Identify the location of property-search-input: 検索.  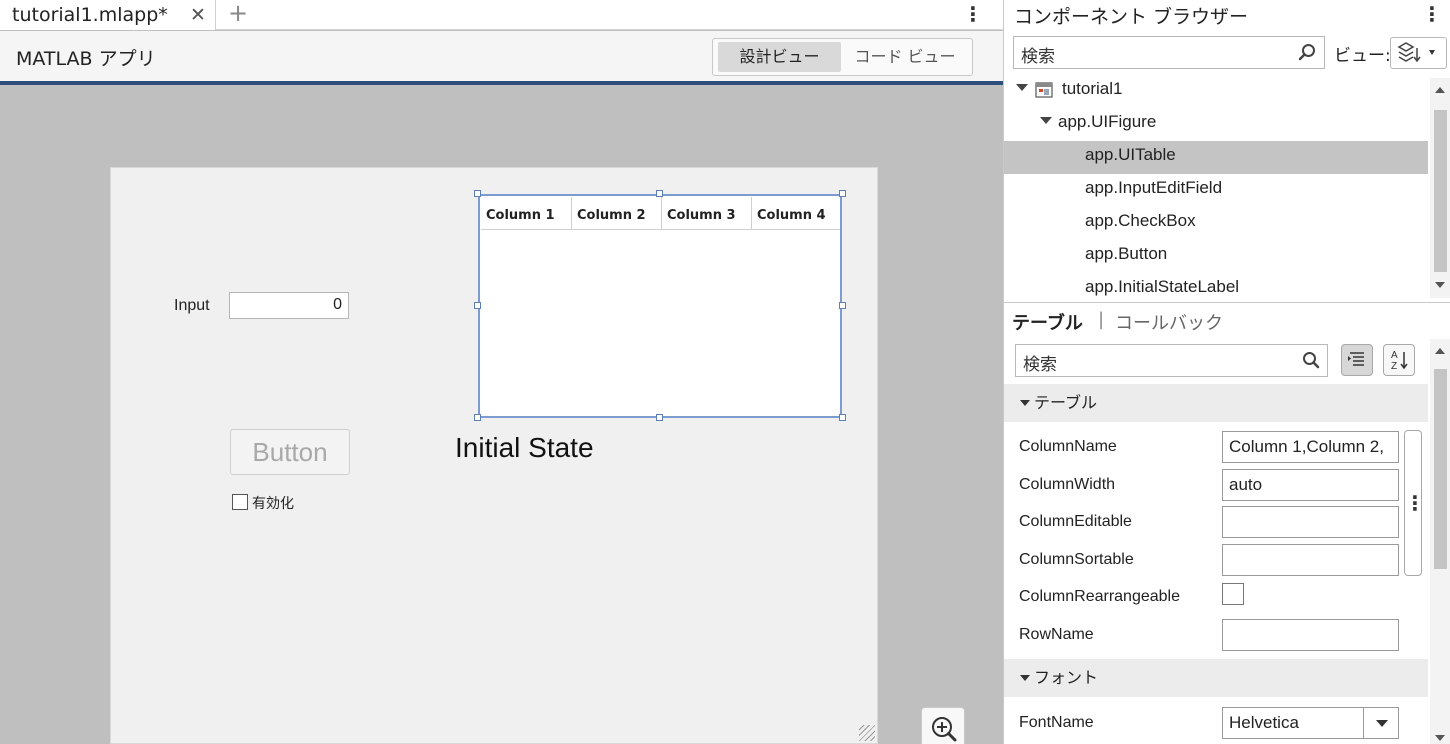
(1171, 360).